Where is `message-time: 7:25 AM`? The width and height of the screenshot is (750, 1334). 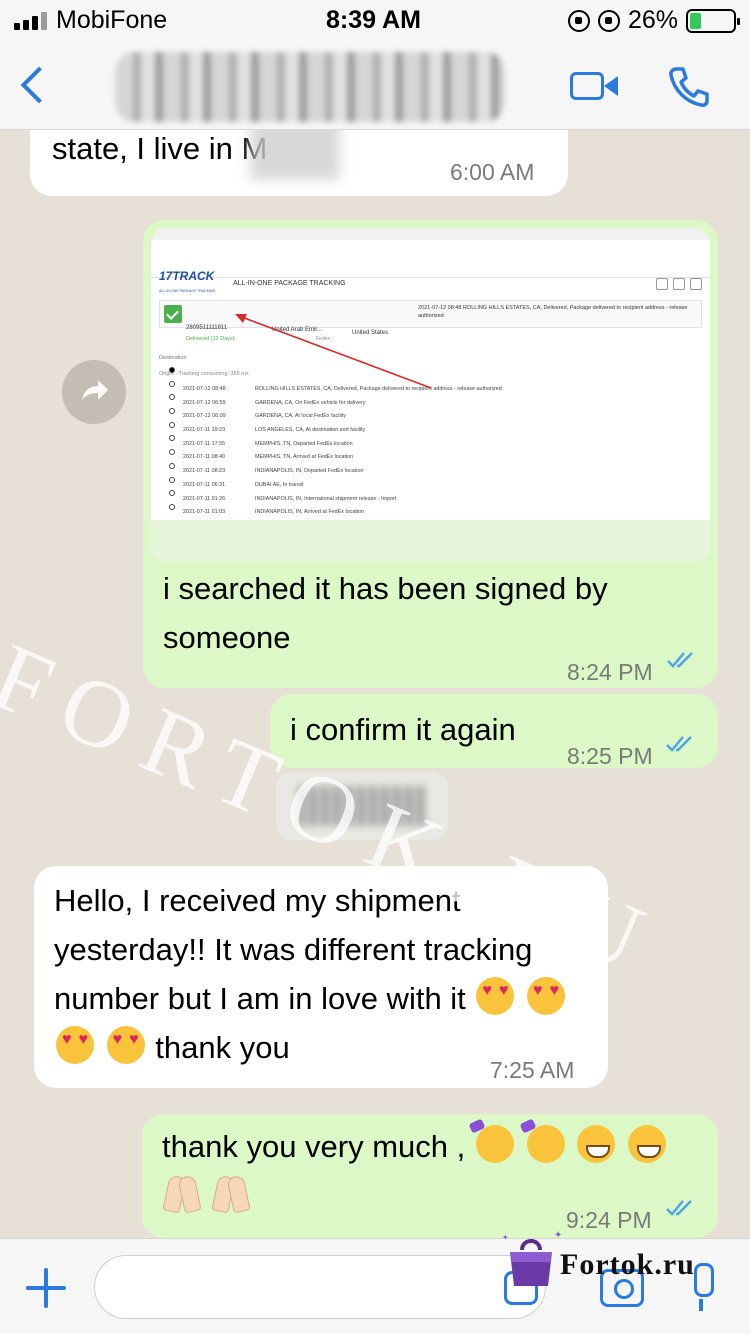 message-time: 7:25 AM is located at coordinates (532, 1070).